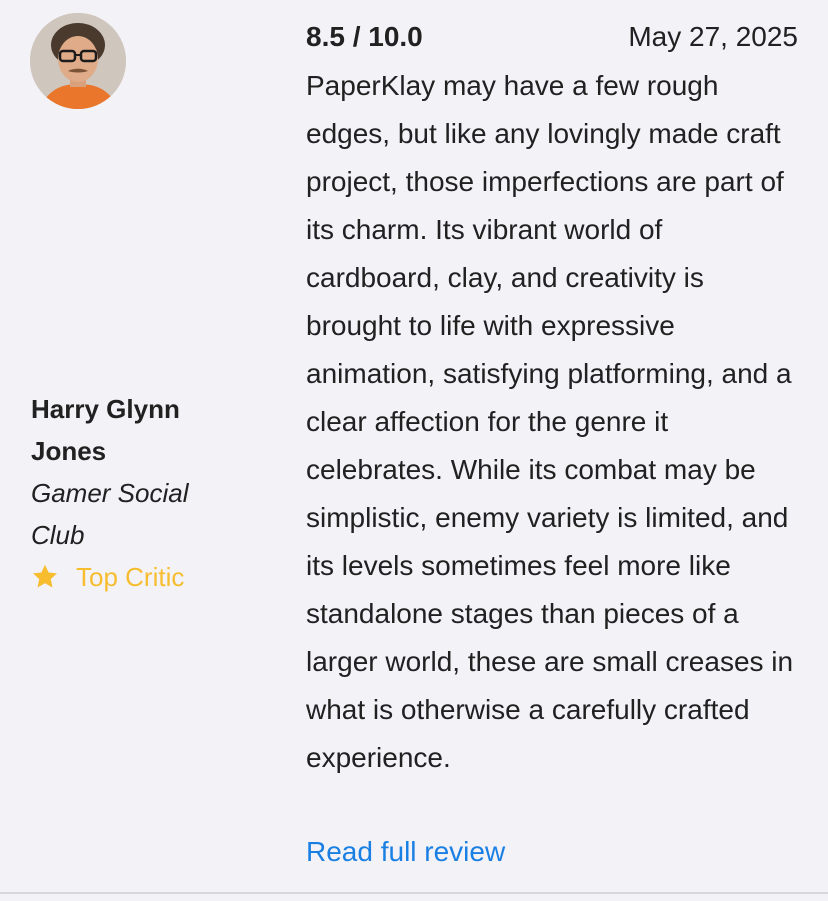 The image size is (828, 901). What do you see at coordinates (131, 430) in the screenshot?
I see `author-name: Harry Glynn Jones` at bounding box center [131, 430].